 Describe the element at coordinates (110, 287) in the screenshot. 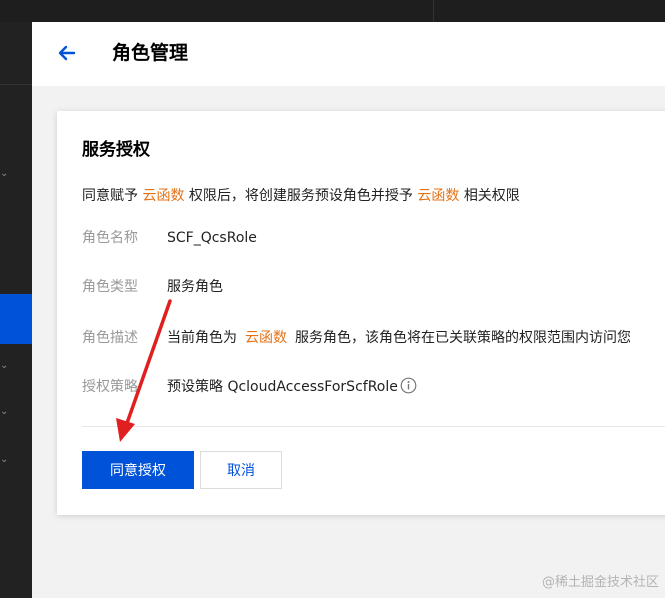

I see `role-type-label: 角色类型` at that location.